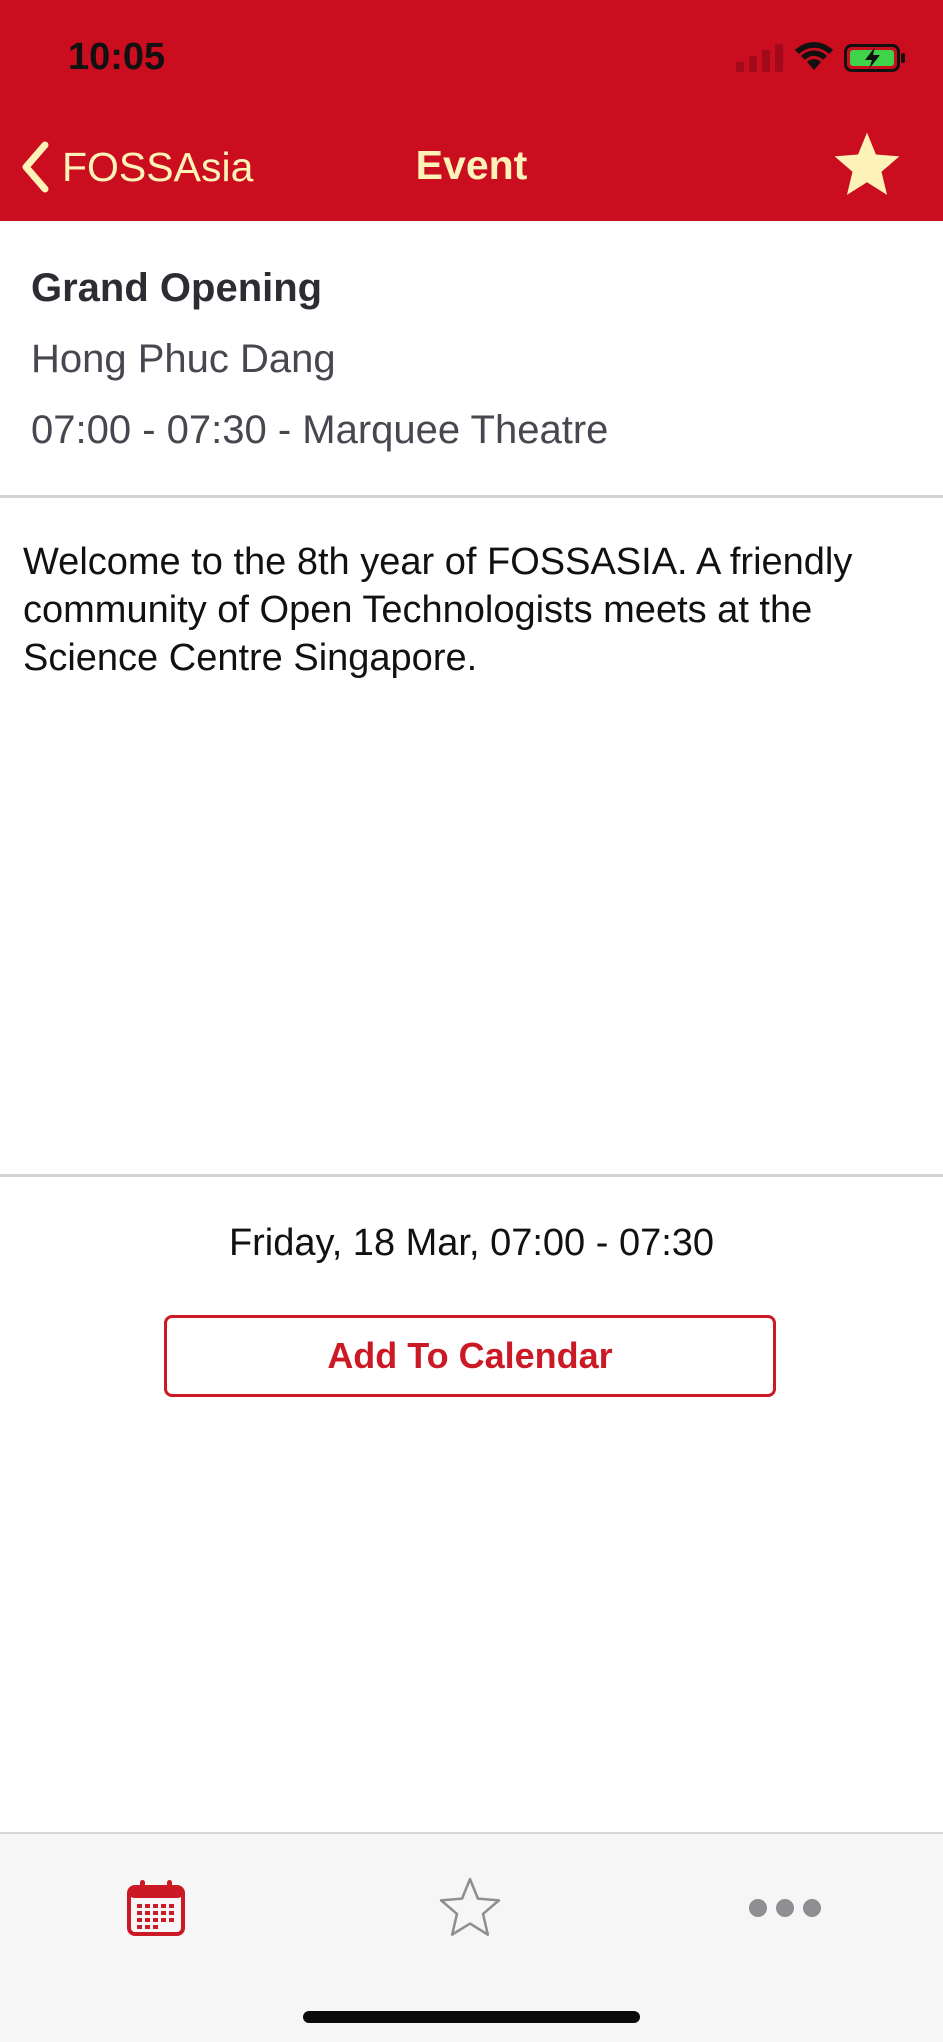  Describe the element at coordinates (471, 1243) in the screenshot. I see `event-date-range: Friday, 18 Mar, 07:00 - 07:30` at that location.